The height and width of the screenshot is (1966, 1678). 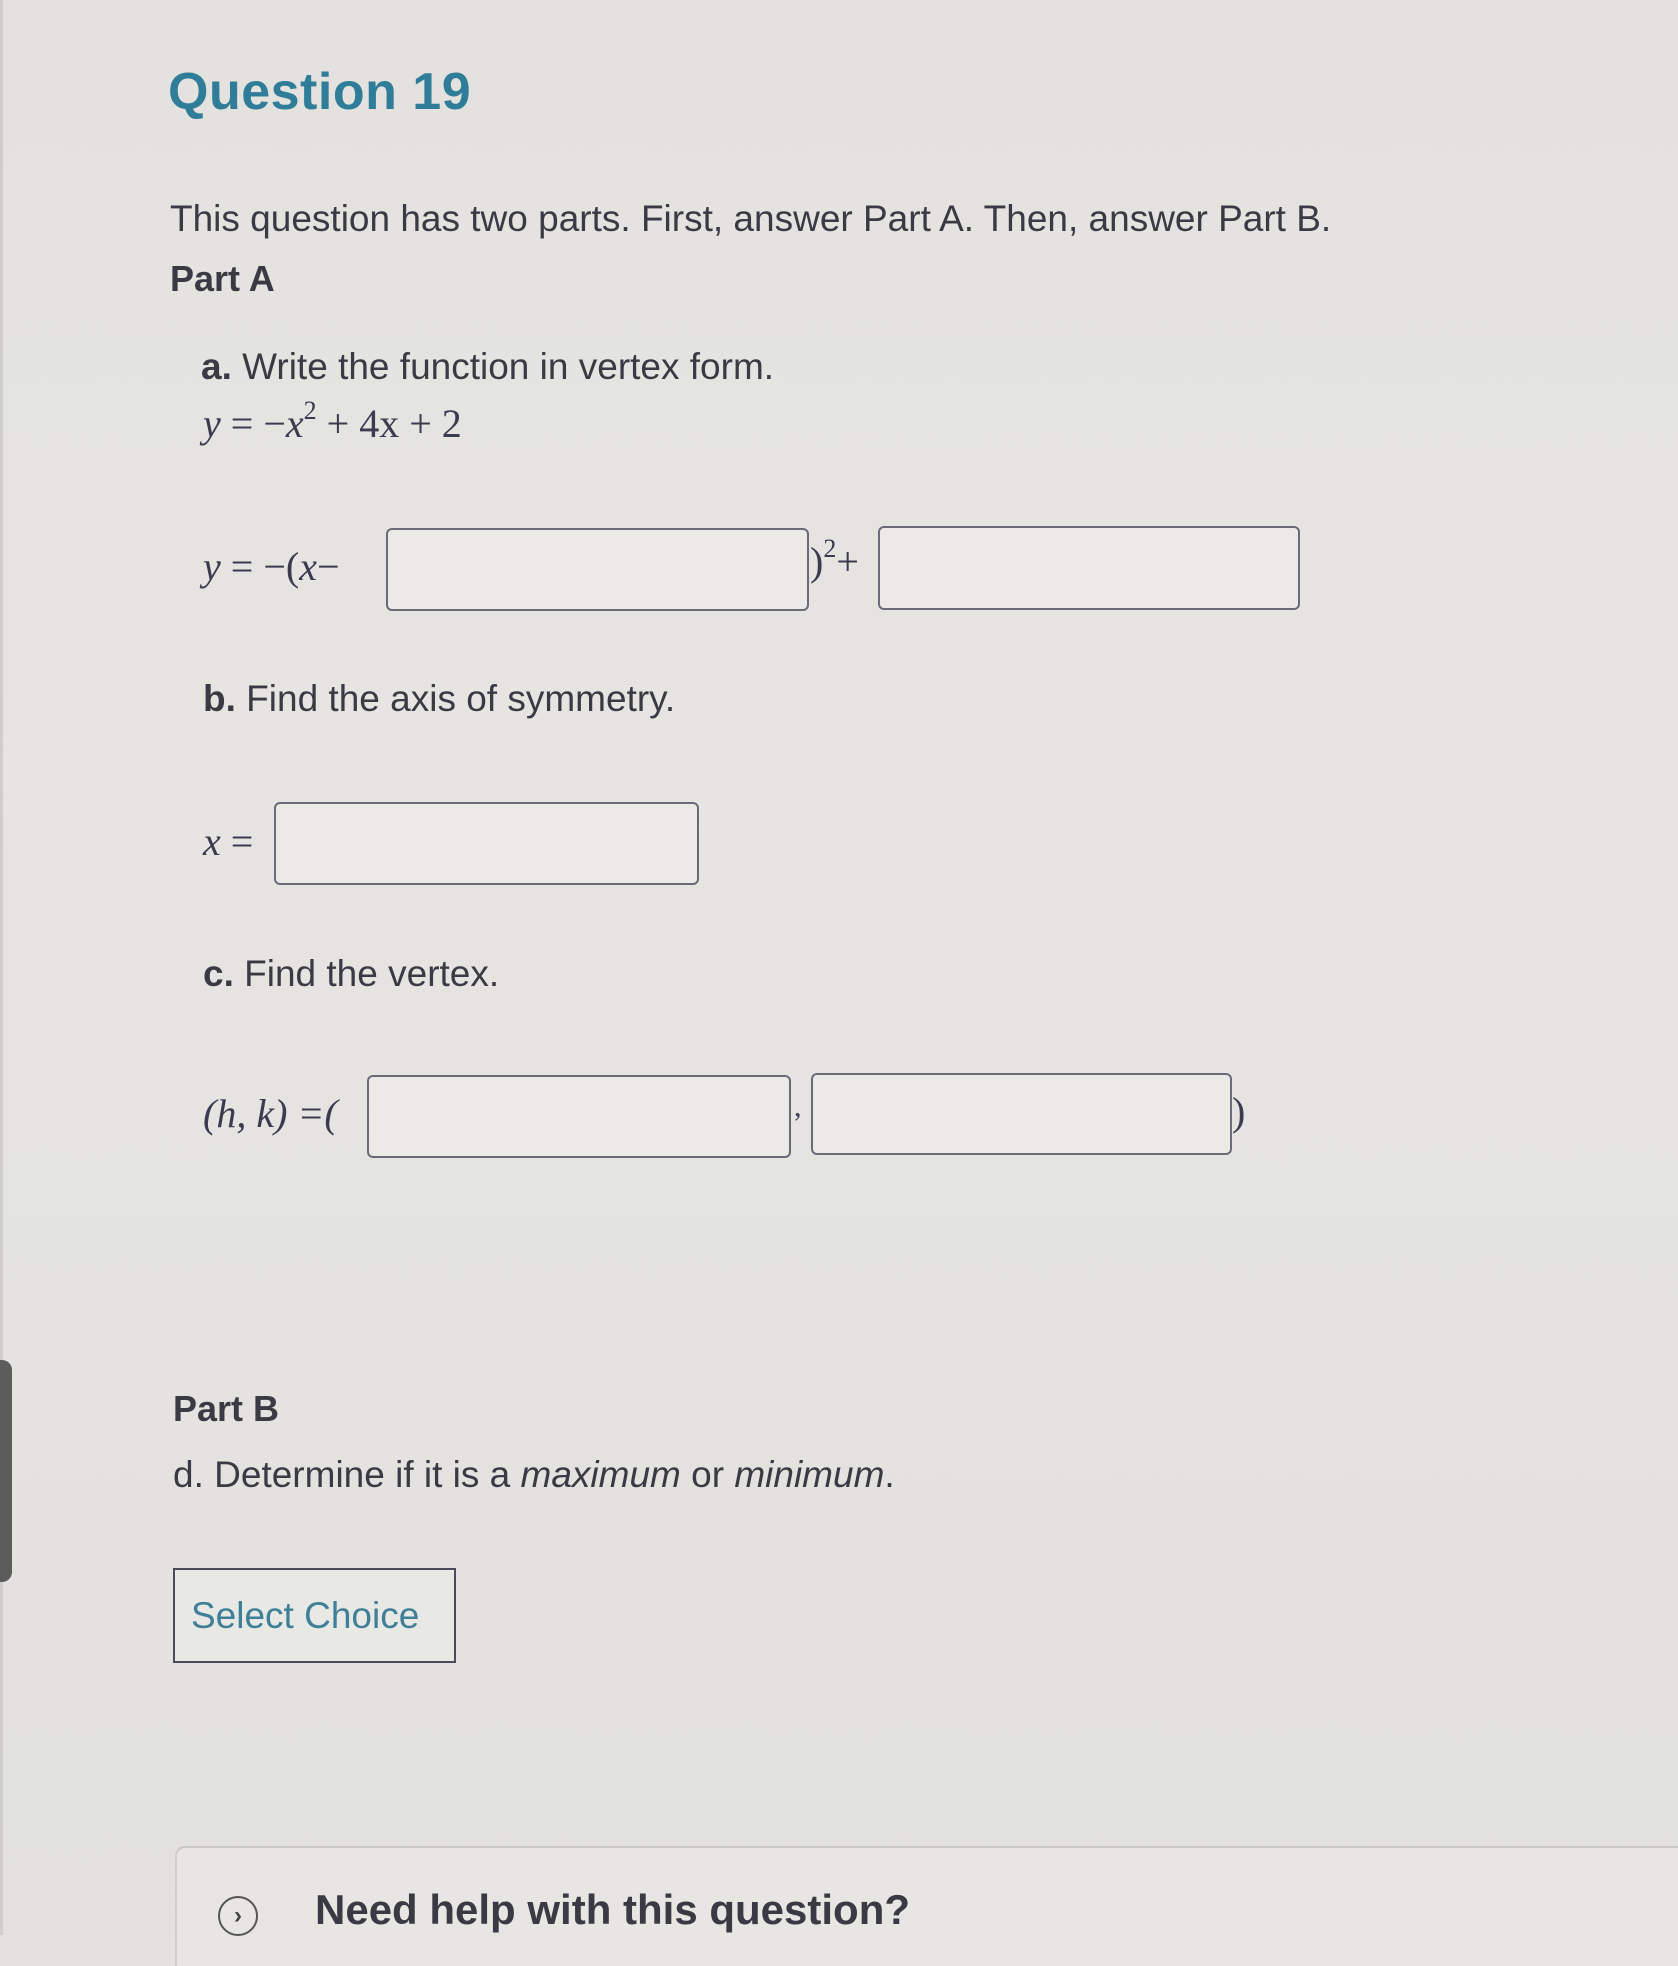 I want to click on item-a-label: a., so click(x=216, y=366).